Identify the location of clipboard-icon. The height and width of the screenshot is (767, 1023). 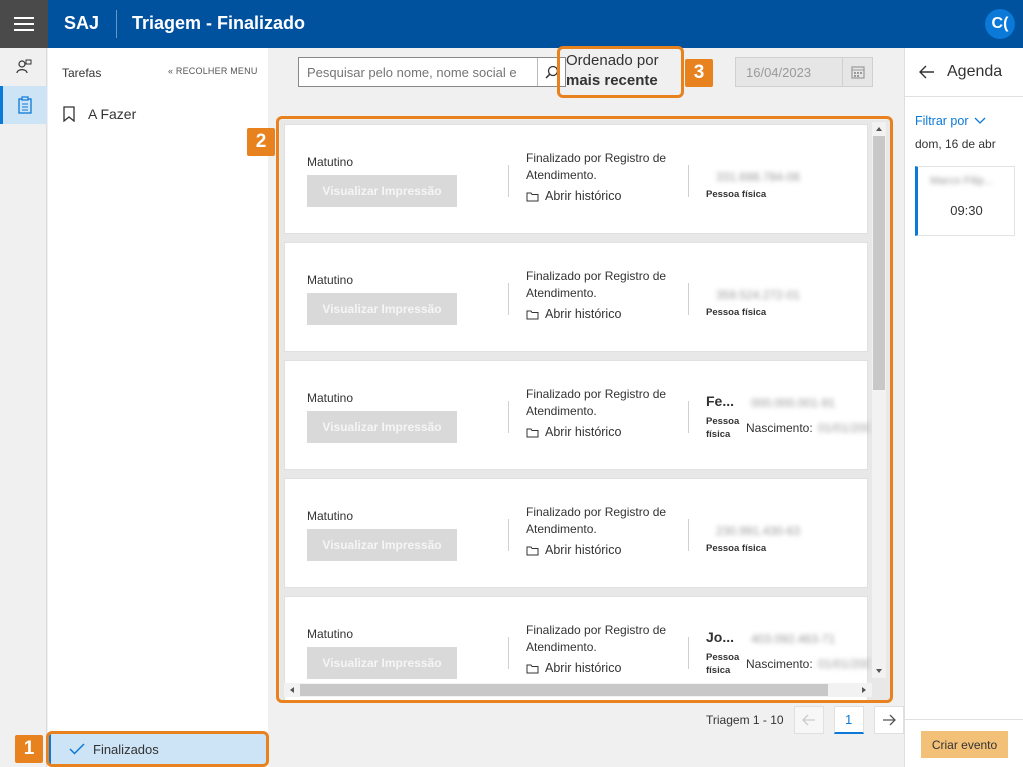
(25, 105).